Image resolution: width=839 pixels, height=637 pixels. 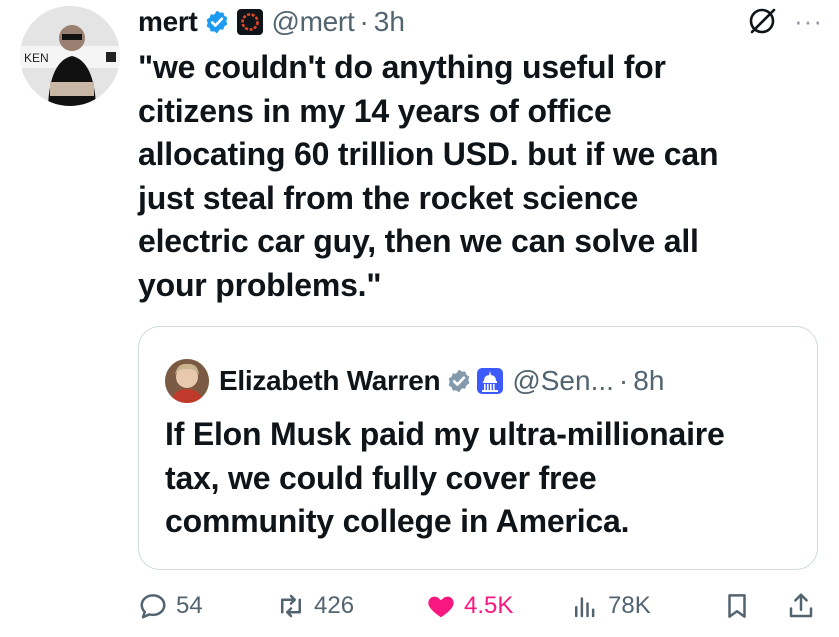 I want to click on share-icon, so click(x=801, y=605).